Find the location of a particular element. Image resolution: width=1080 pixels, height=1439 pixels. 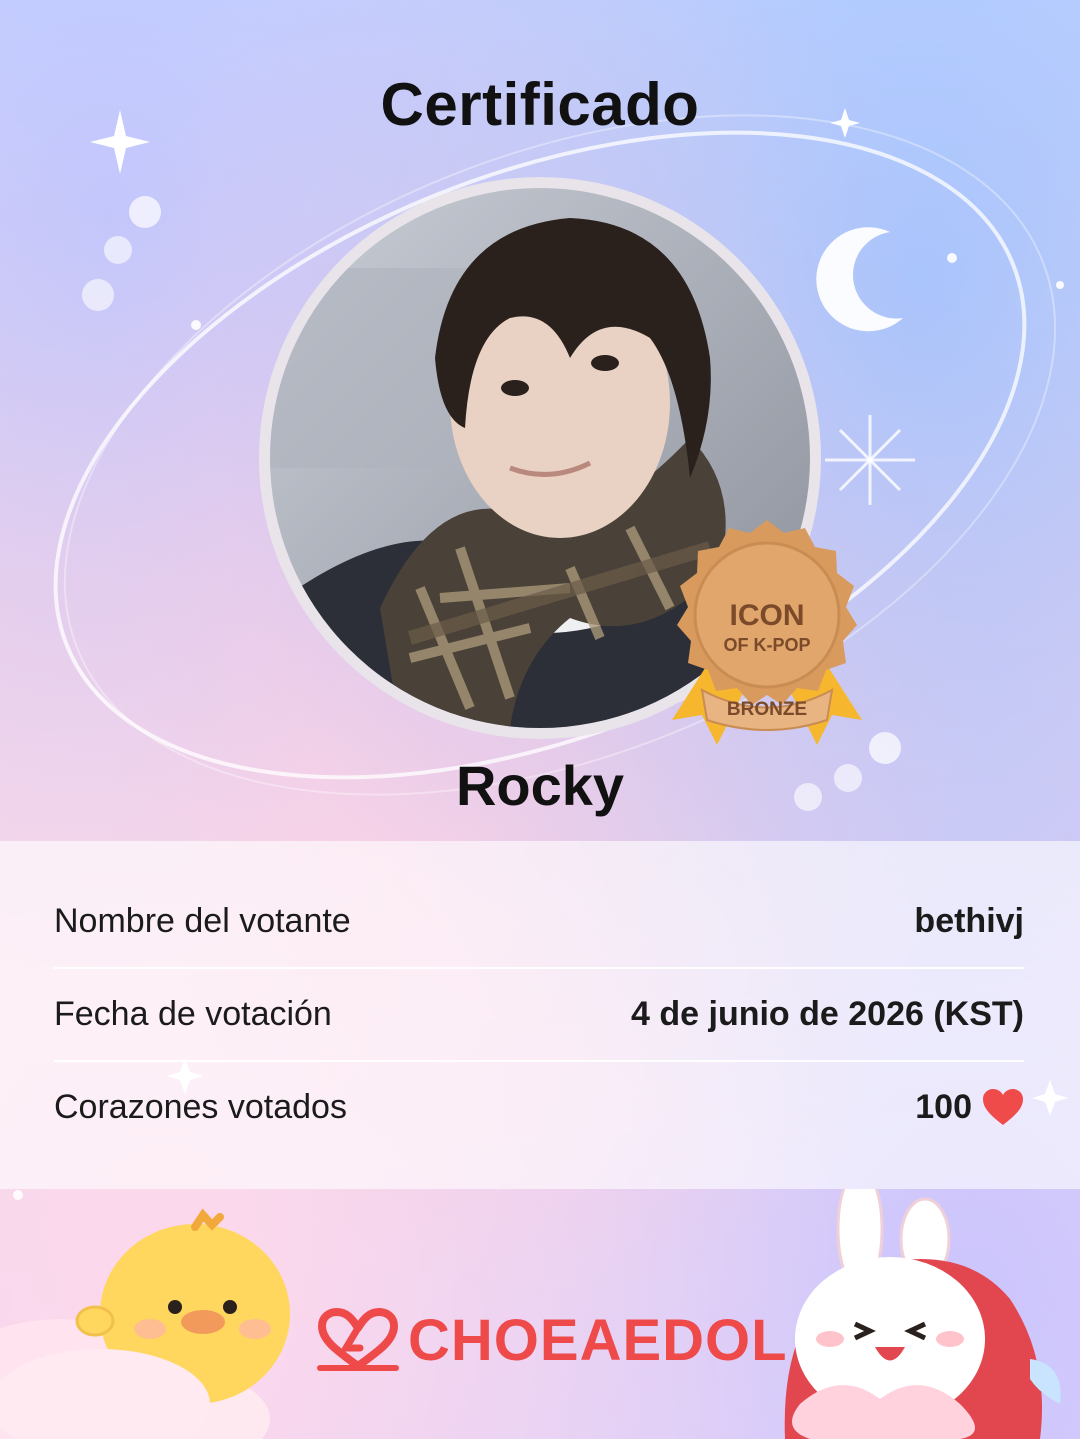

vote-date-value: 4 de junio de 2026 (KST) is located at coordinates (827, 1013).